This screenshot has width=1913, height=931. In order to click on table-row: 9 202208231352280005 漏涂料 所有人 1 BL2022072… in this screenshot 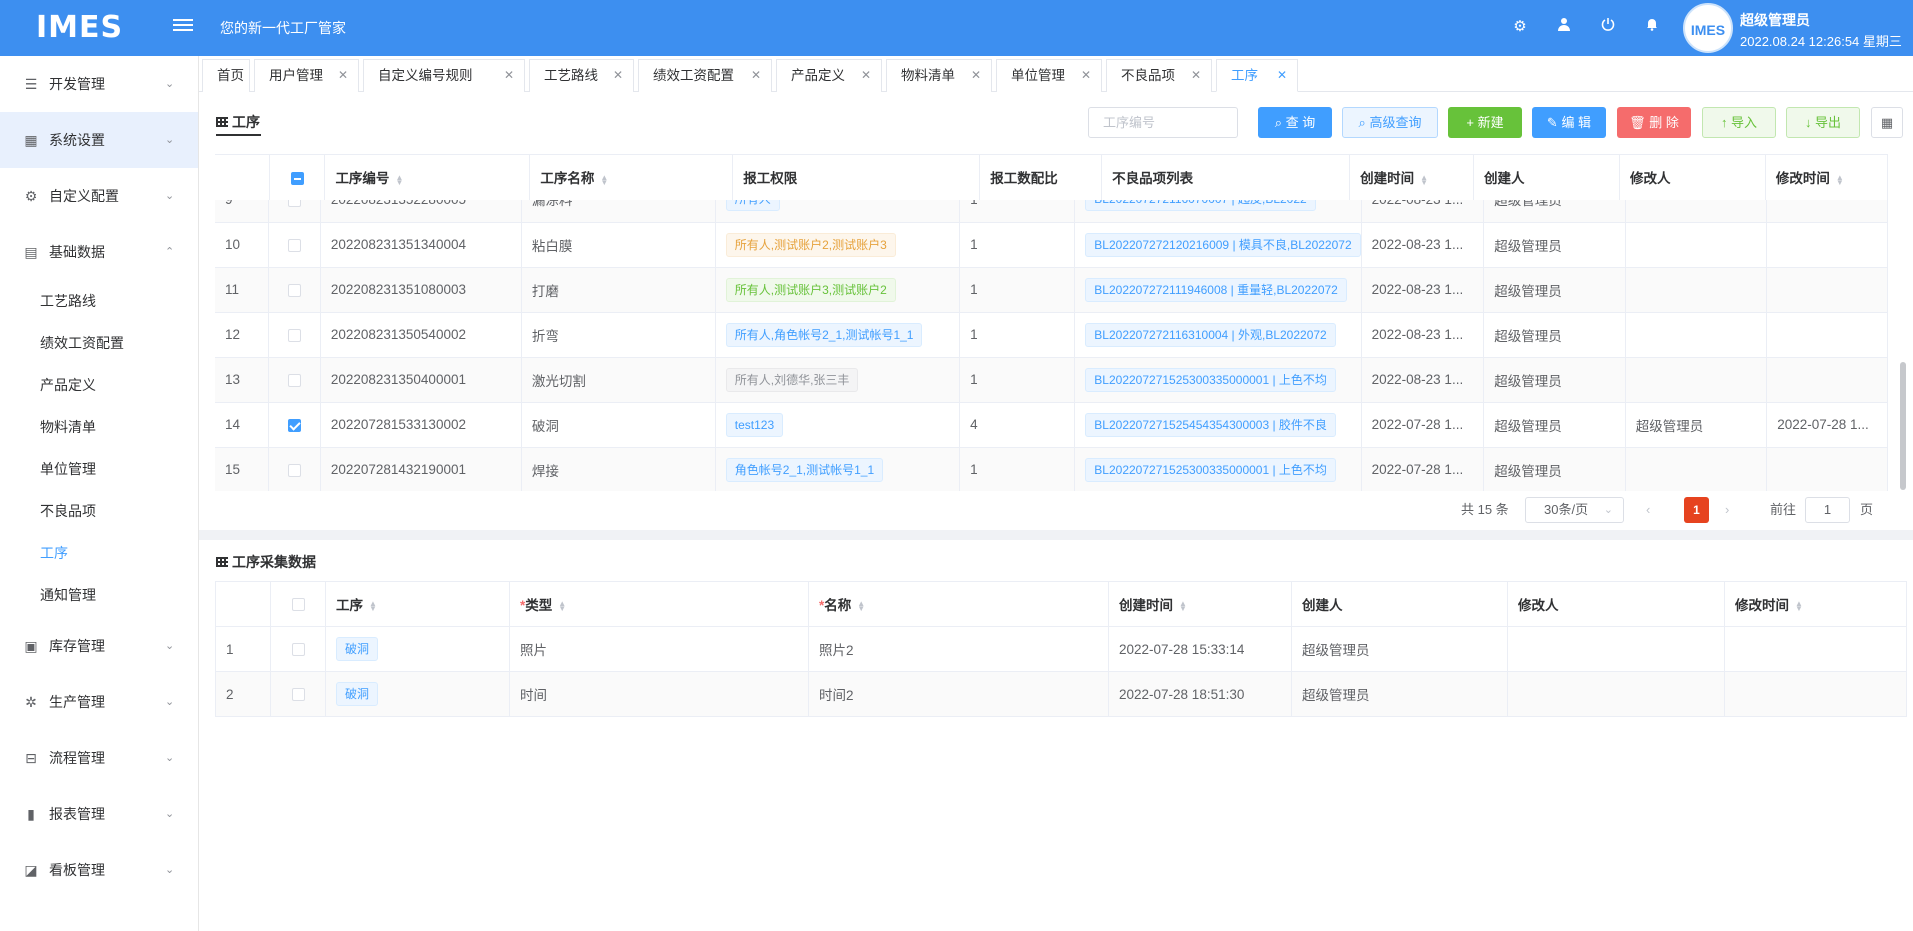, I will do `click(1051, 211)`.